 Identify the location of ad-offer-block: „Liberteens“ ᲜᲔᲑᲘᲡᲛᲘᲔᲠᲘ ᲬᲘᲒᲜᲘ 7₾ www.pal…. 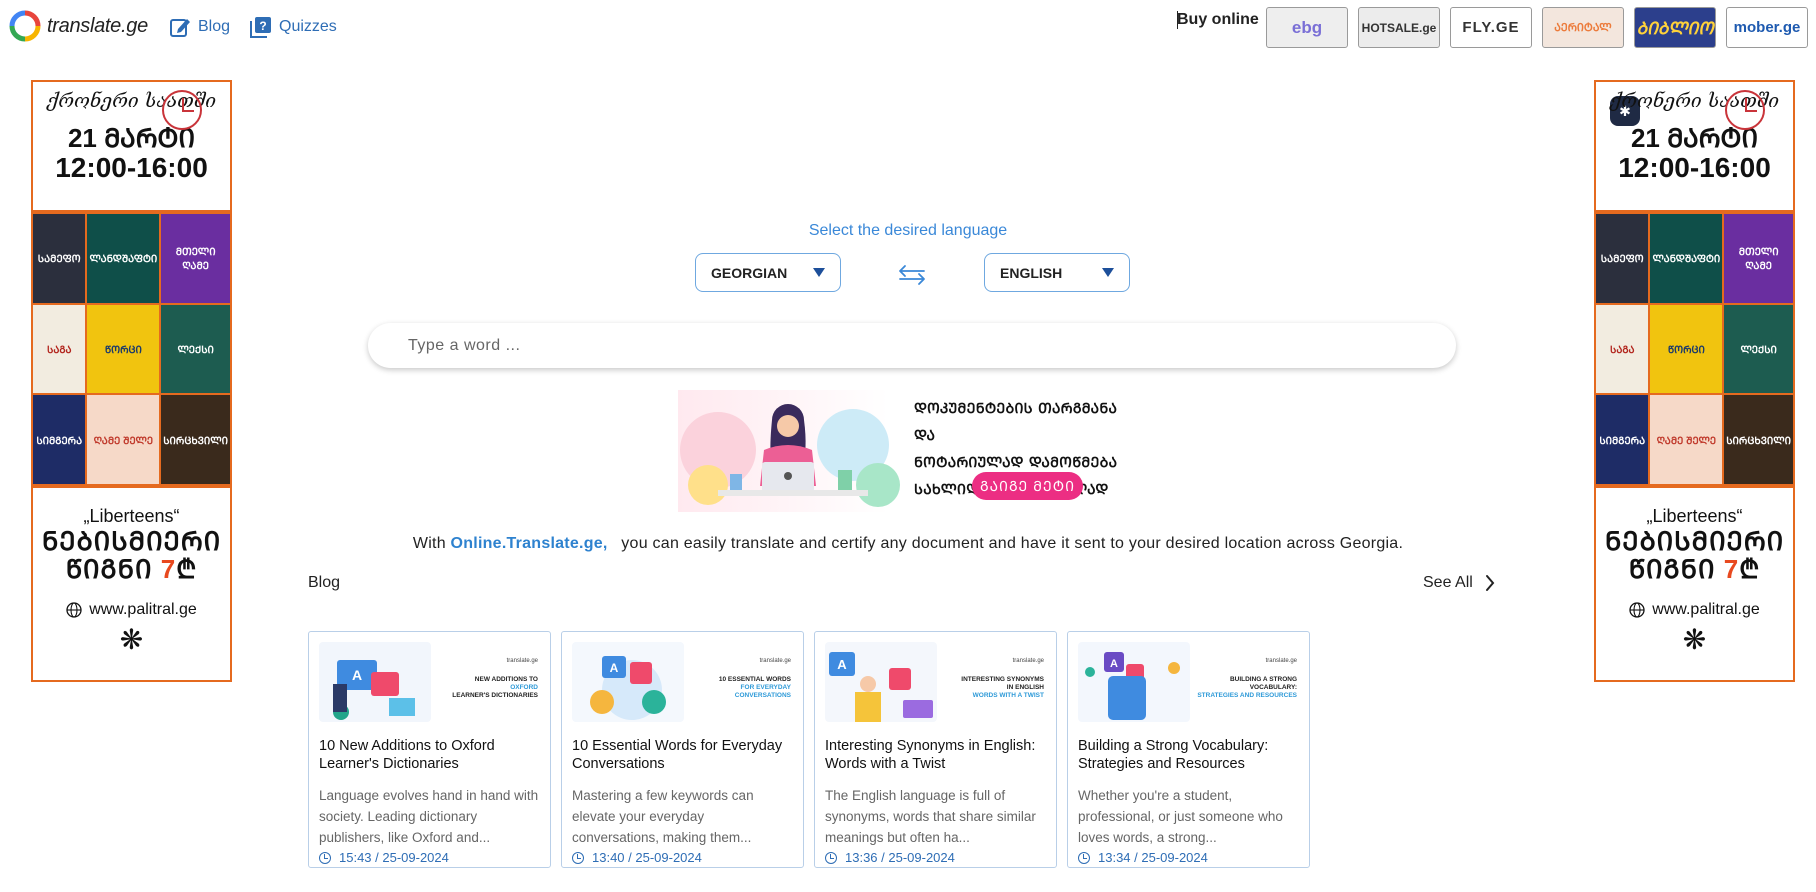
(1694, 571).